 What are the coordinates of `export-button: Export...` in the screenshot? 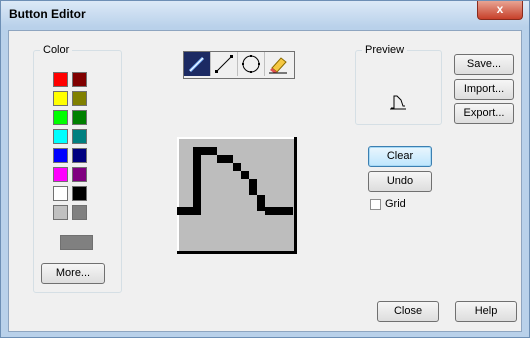 It's located at (484, 113).